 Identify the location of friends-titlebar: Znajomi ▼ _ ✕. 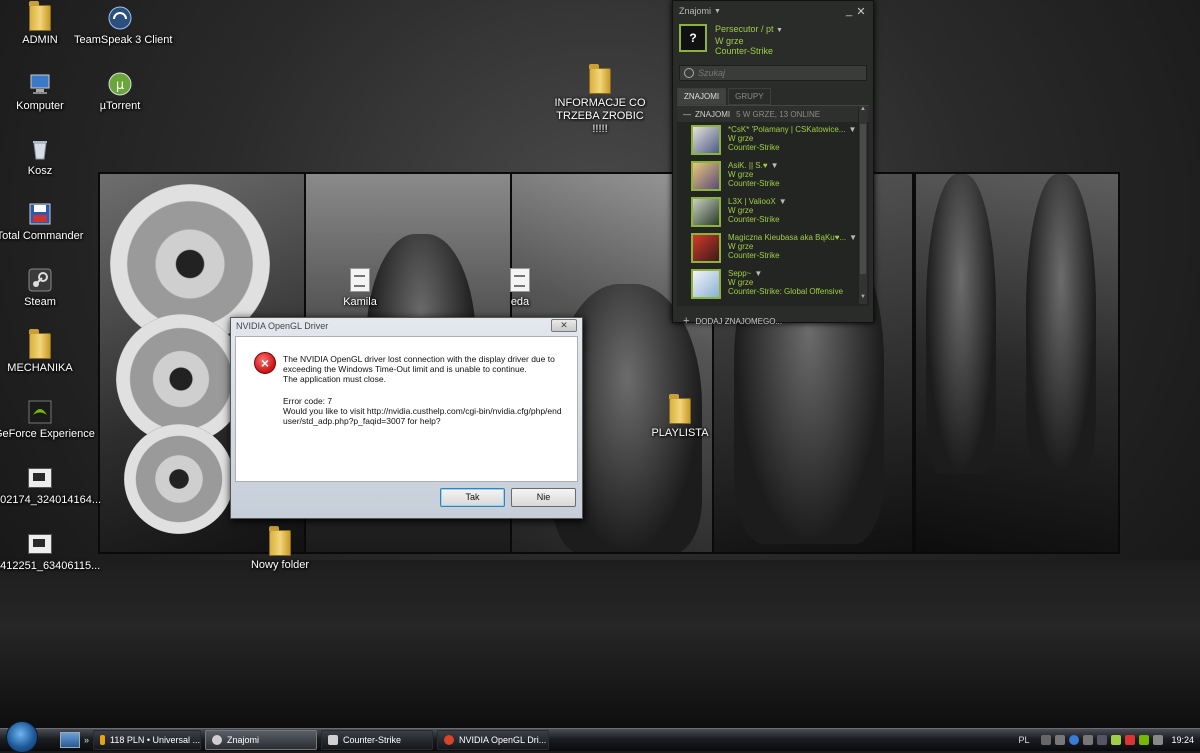
(773, 11).